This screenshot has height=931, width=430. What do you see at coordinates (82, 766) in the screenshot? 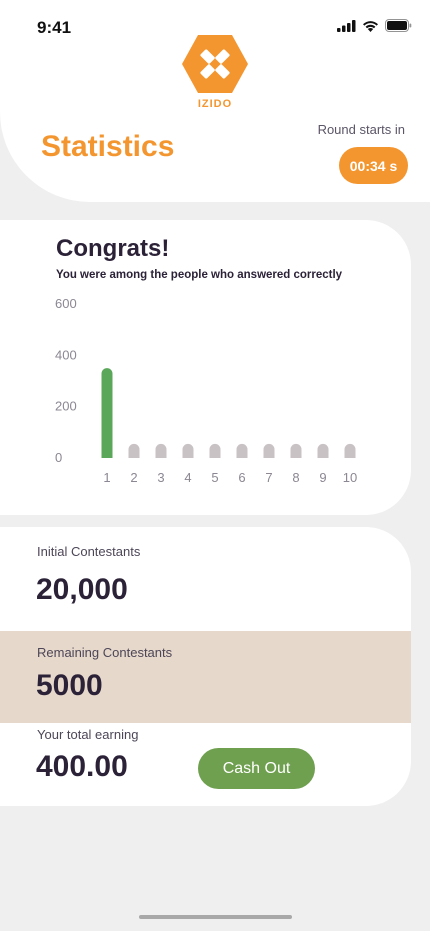
I see `total-earning-value: 400.00` at bounding box center [82, 766].